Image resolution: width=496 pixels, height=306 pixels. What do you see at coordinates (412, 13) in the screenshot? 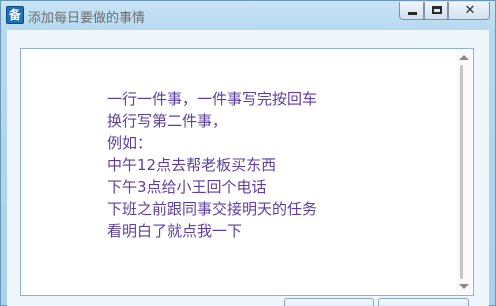
I see `minimize-icon` at bounding box center [412, 13].